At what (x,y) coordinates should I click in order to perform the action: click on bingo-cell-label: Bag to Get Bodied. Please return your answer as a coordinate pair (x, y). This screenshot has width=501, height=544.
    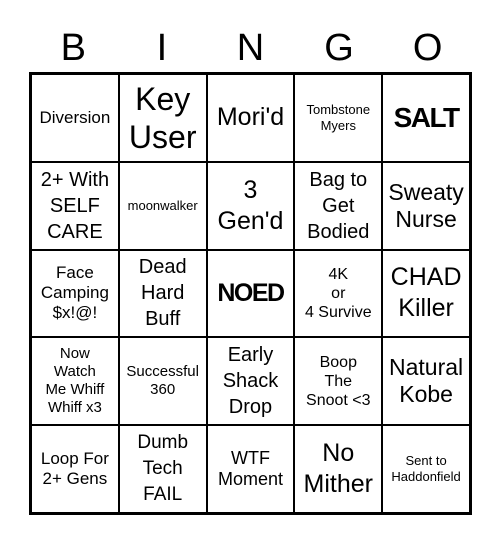
    Looking at the image, I should click on (338, 205).